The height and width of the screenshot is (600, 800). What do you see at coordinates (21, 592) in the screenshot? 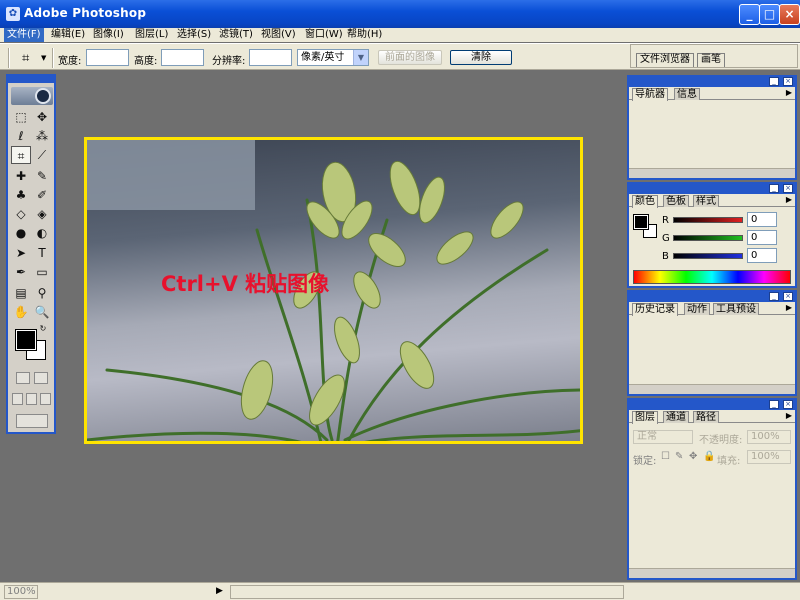
I see `zoom-level-field: 100%` at bounding box center [21, 592].